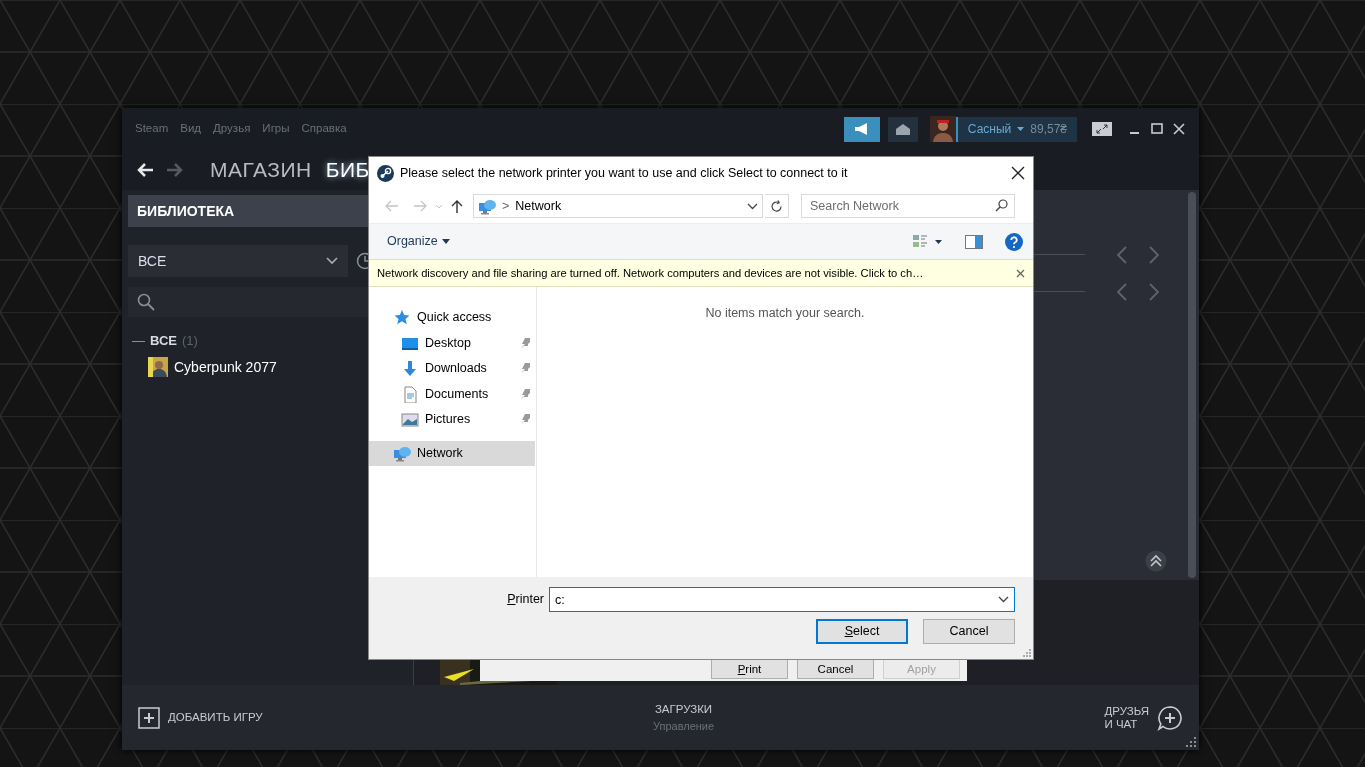  Describe the element at coordinates (410, 369) in the screenshot. I see `downloads-icon` at that location.